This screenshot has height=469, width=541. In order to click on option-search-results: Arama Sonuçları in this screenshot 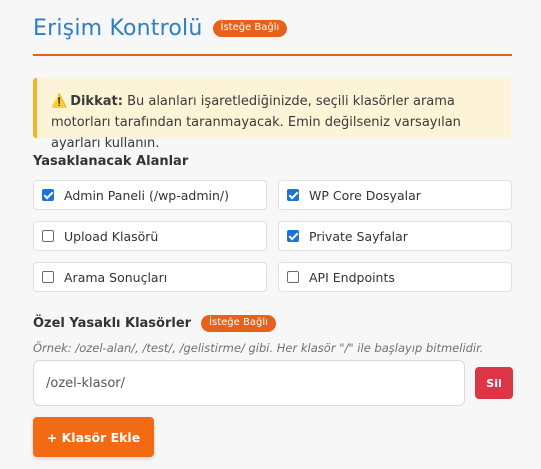, I will do `click(150, 277)`.